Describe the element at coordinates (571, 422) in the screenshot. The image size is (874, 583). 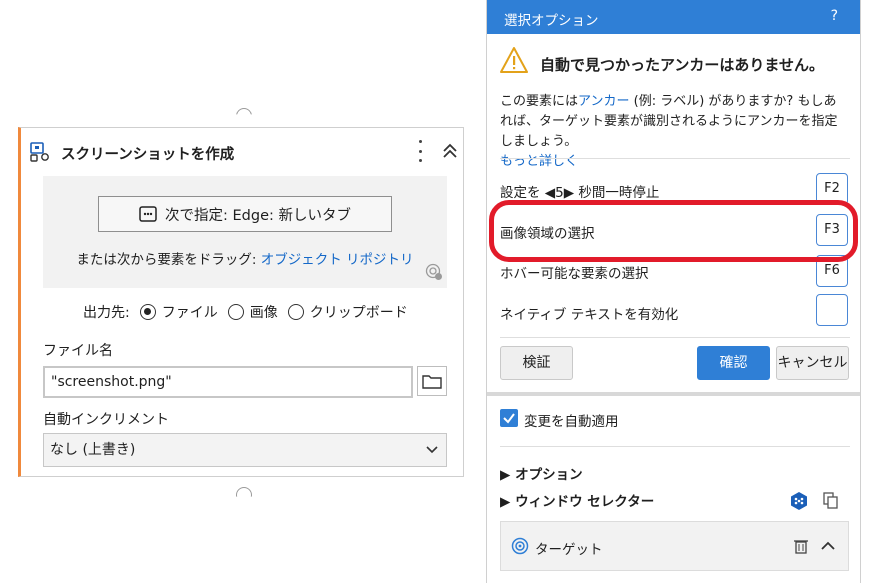
I see `auto-apply-label: 変更を自動適用` at that location.